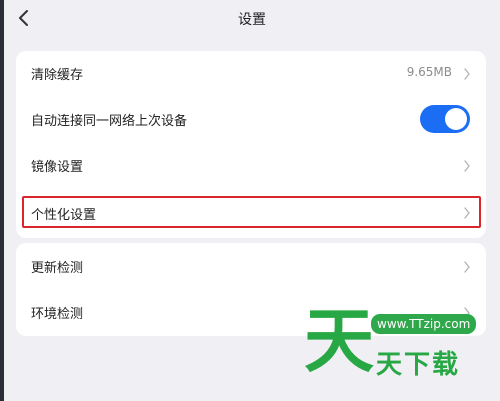  What do you see at coordinates (397, 341) in the screenshot?
I see `watermark-logo: 天 www.TTzip.com 天下载` at bounding box center [397, 341].